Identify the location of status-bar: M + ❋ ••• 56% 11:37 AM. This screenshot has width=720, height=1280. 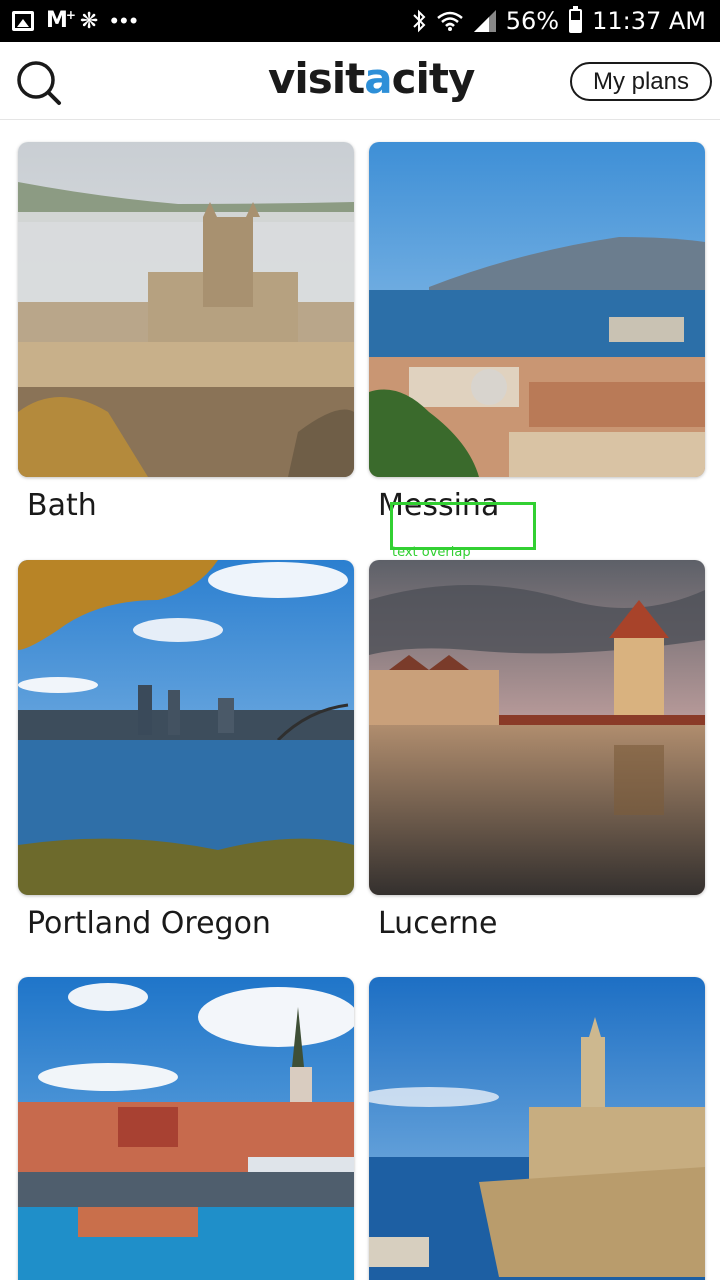
(360, 21).